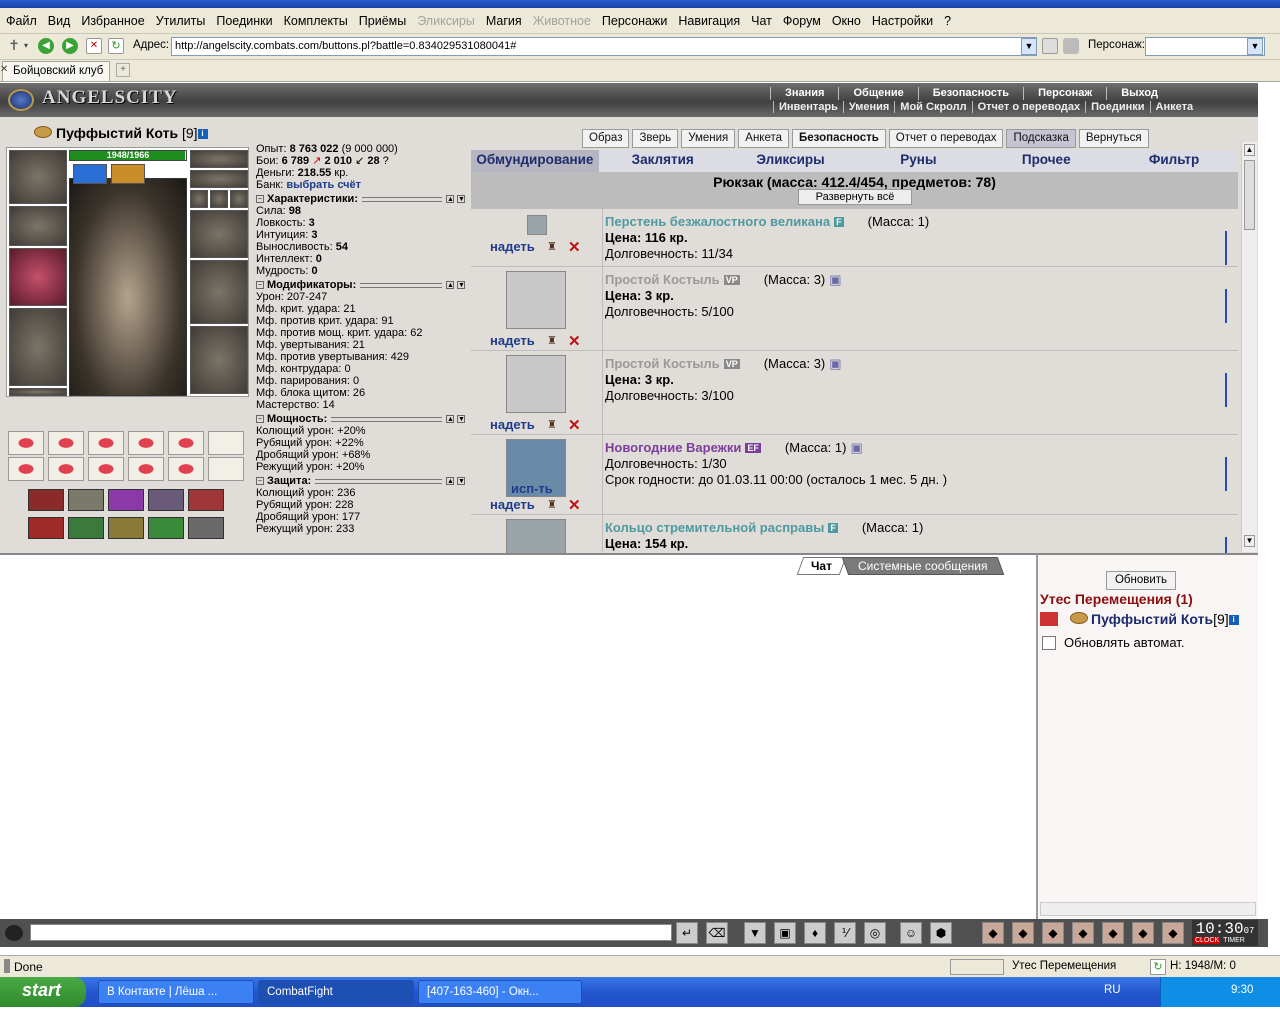 Image resolution: width=1280 pixels, height=1024 pixels. Describe the element at coordinates (1139, 619) in the screenshot. I see `online-user: Пуффыстий Коть[9] i` at that location.